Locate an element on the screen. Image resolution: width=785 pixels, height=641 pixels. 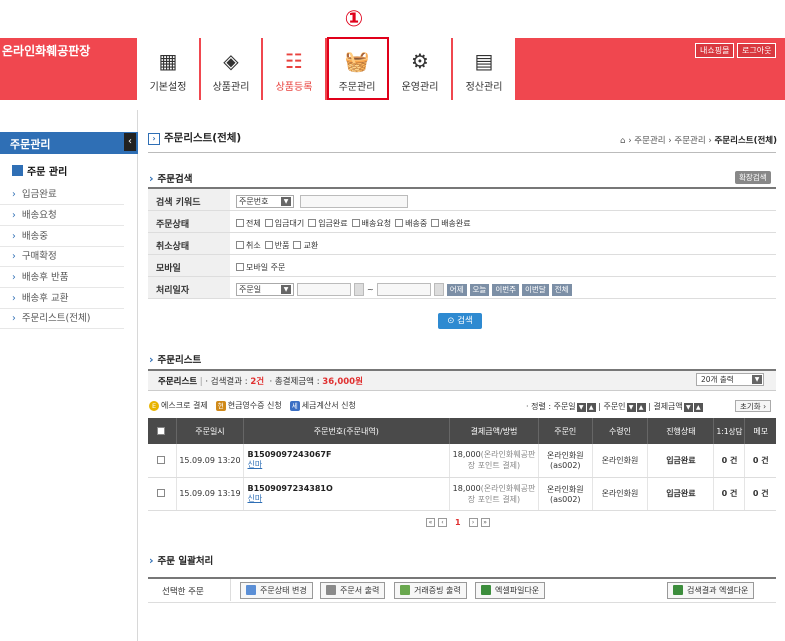
sidebar-item-purchase-confirm: 구매확정 is located at coordinates (62, 257).